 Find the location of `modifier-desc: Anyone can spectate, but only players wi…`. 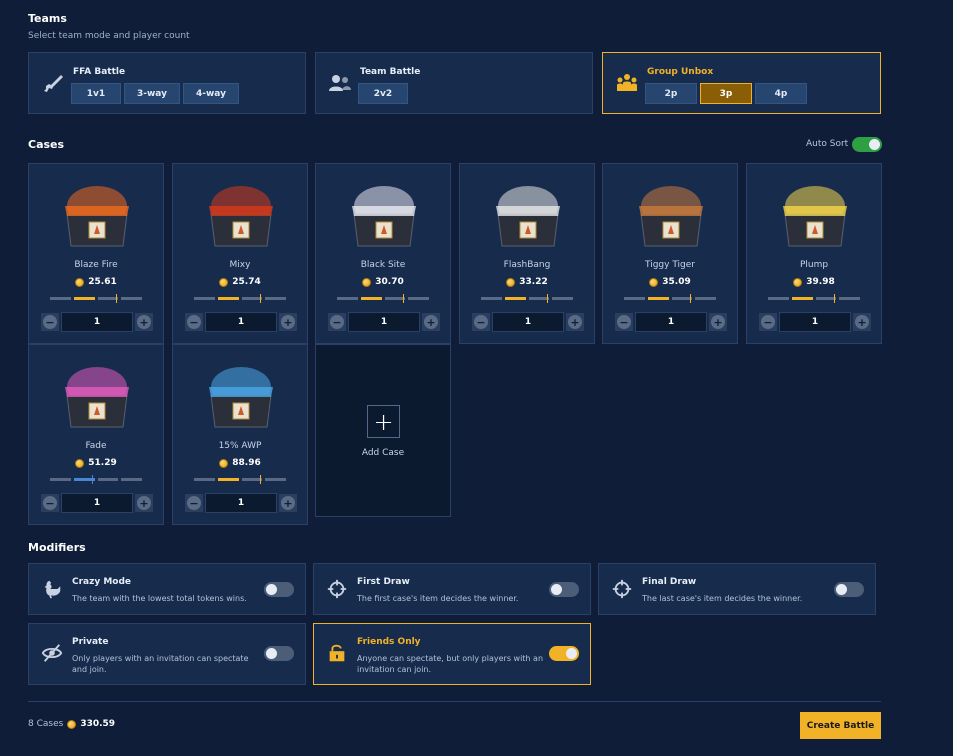

modifier-desc: Anyone can spectate, but only players wi… is located at coordinates (450, 664).